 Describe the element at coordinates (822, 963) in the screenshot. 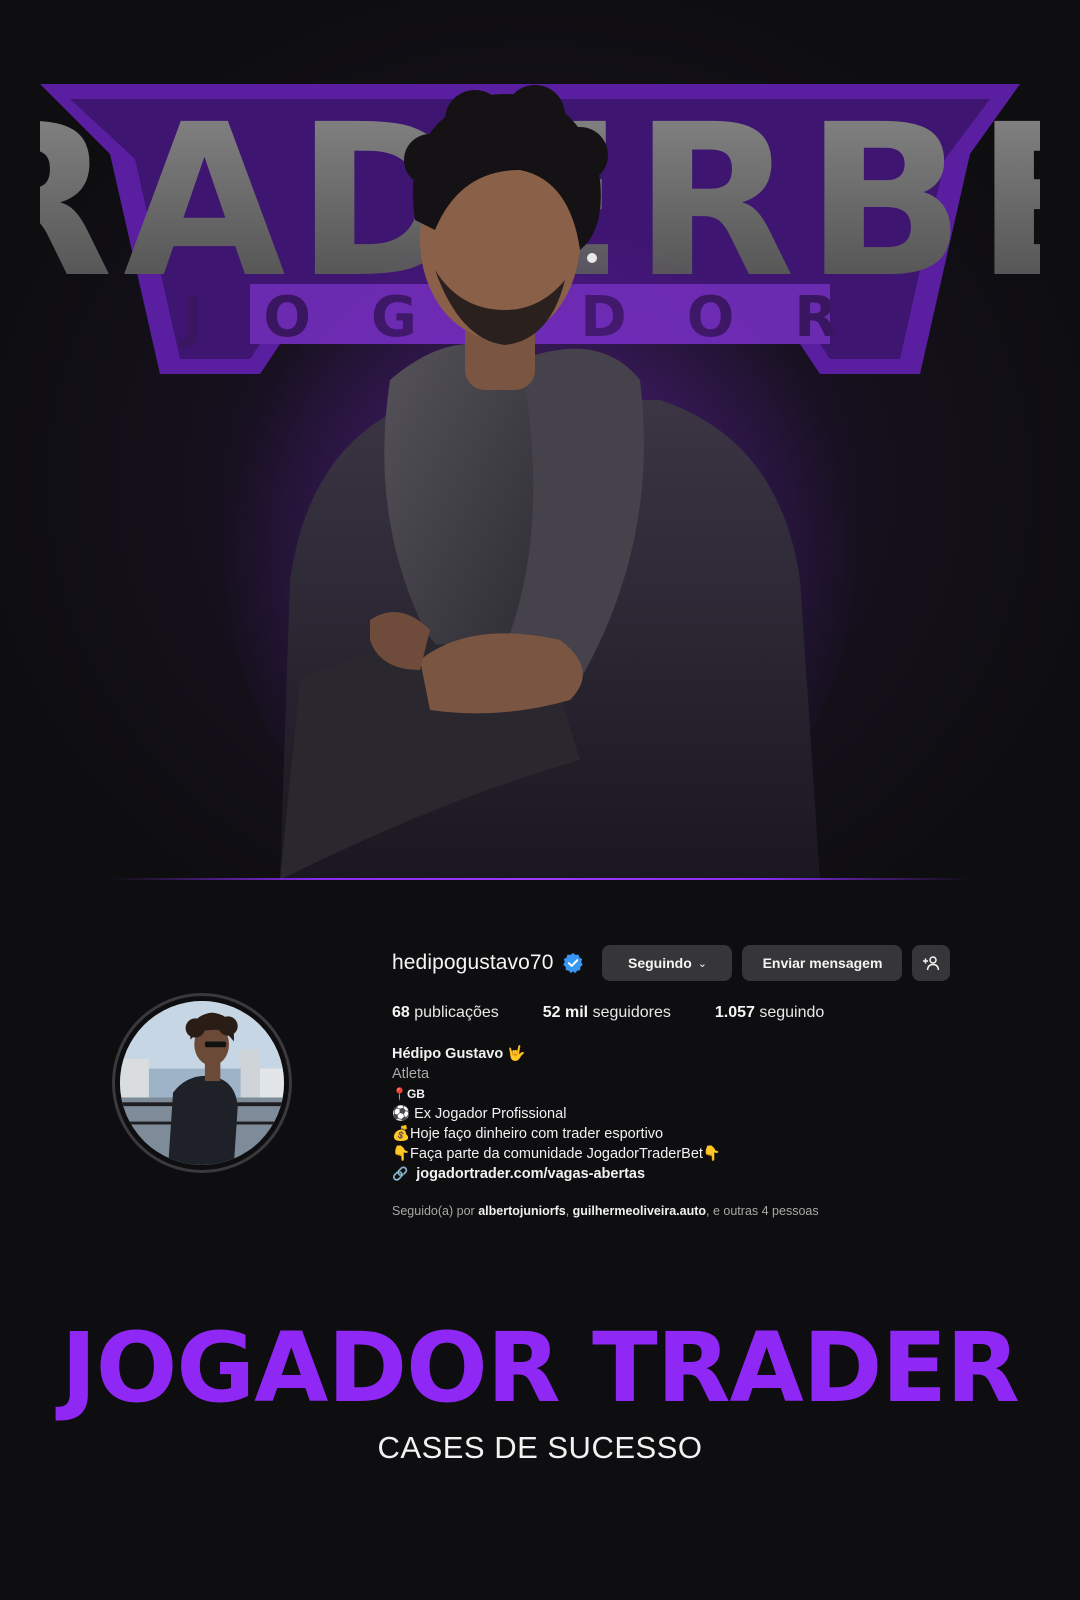

I see `send-message-button: Enviar mensagem` at that location.